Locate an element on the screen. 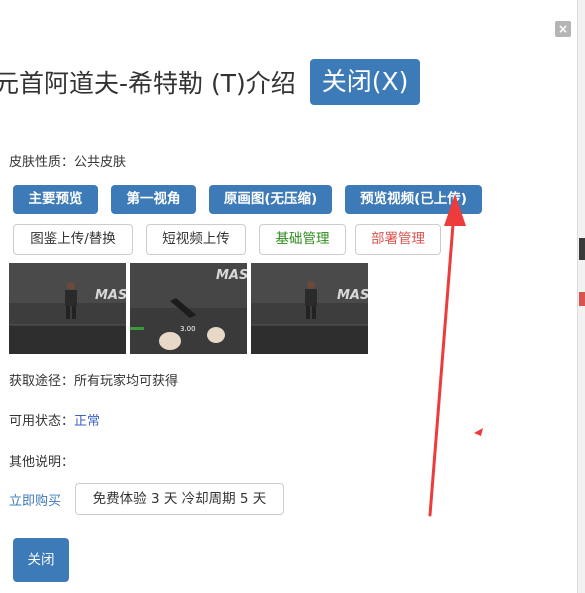 Image resolution: width=585 pixels, height=593 pixels. preview-video-button: 预览视频(已上传) is located at coordinates (413, 199).